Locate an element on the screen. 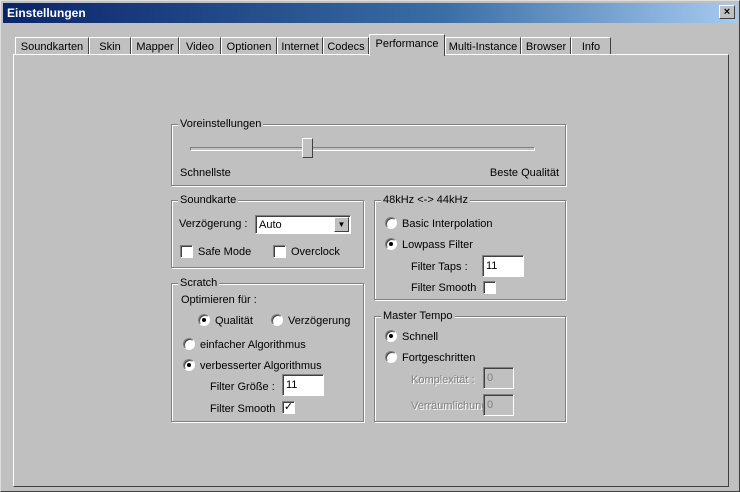 Image resolution: width=740 pixels, height=492 pixels. optimize-latency-radio is located at coordinates (277, 320).